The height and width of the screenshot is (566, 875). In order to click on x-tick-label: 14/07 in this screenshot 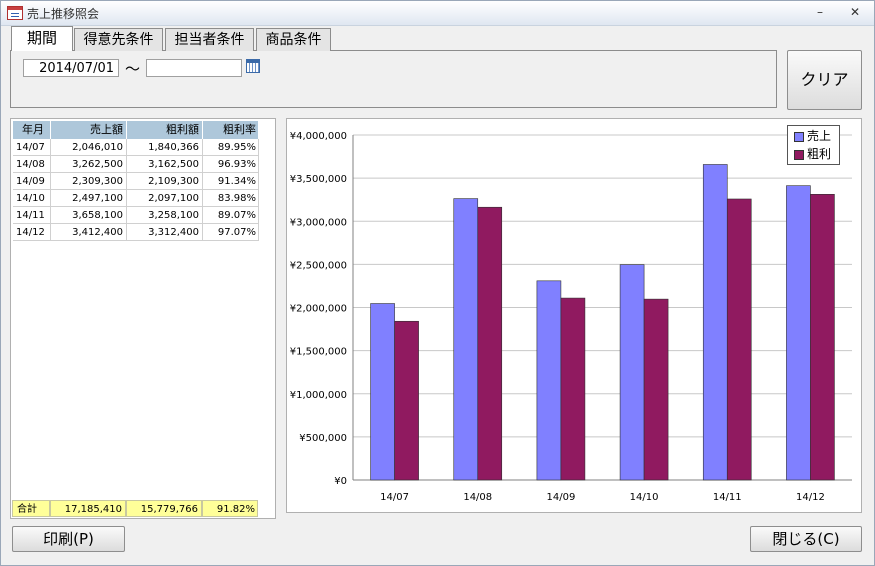, I will do `click(394, 497)`.